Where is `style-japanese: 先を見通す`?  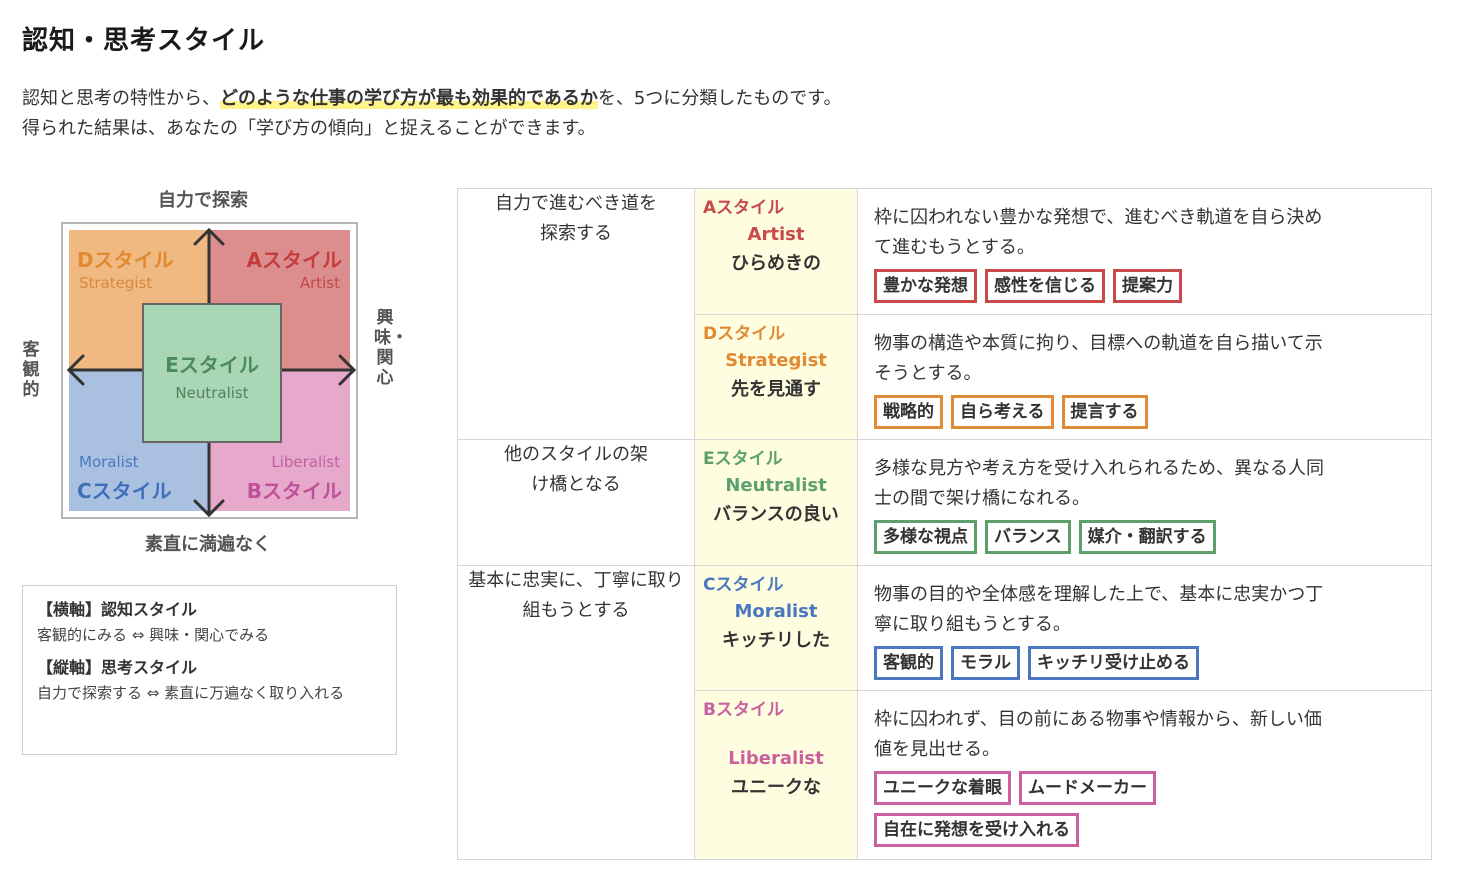
style-japanese: 先を見通す is located at coordinates (776, 389).